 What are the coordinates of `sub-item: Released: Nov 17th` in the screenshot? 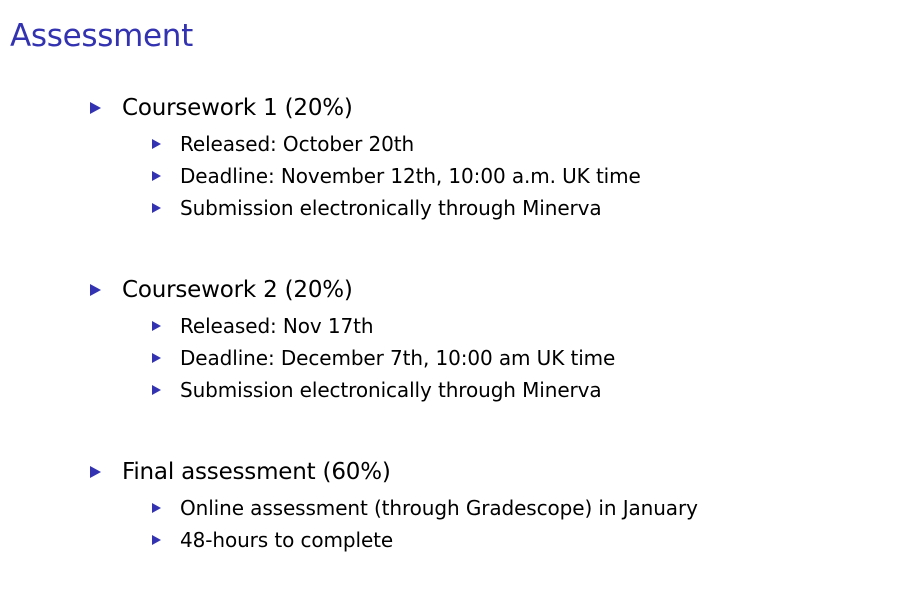 It's located at (485, 326).